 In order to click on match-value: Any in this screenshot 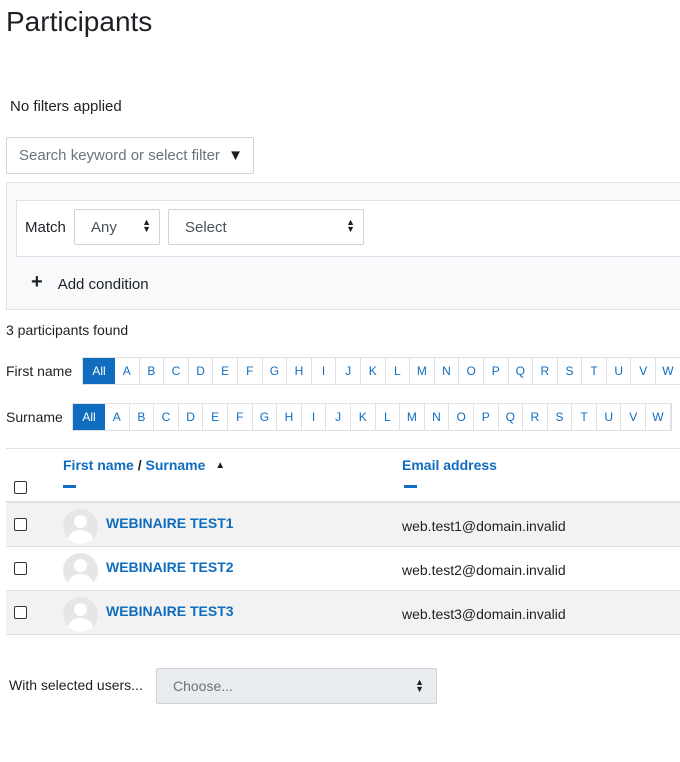, I will do `click(104, 227)`.